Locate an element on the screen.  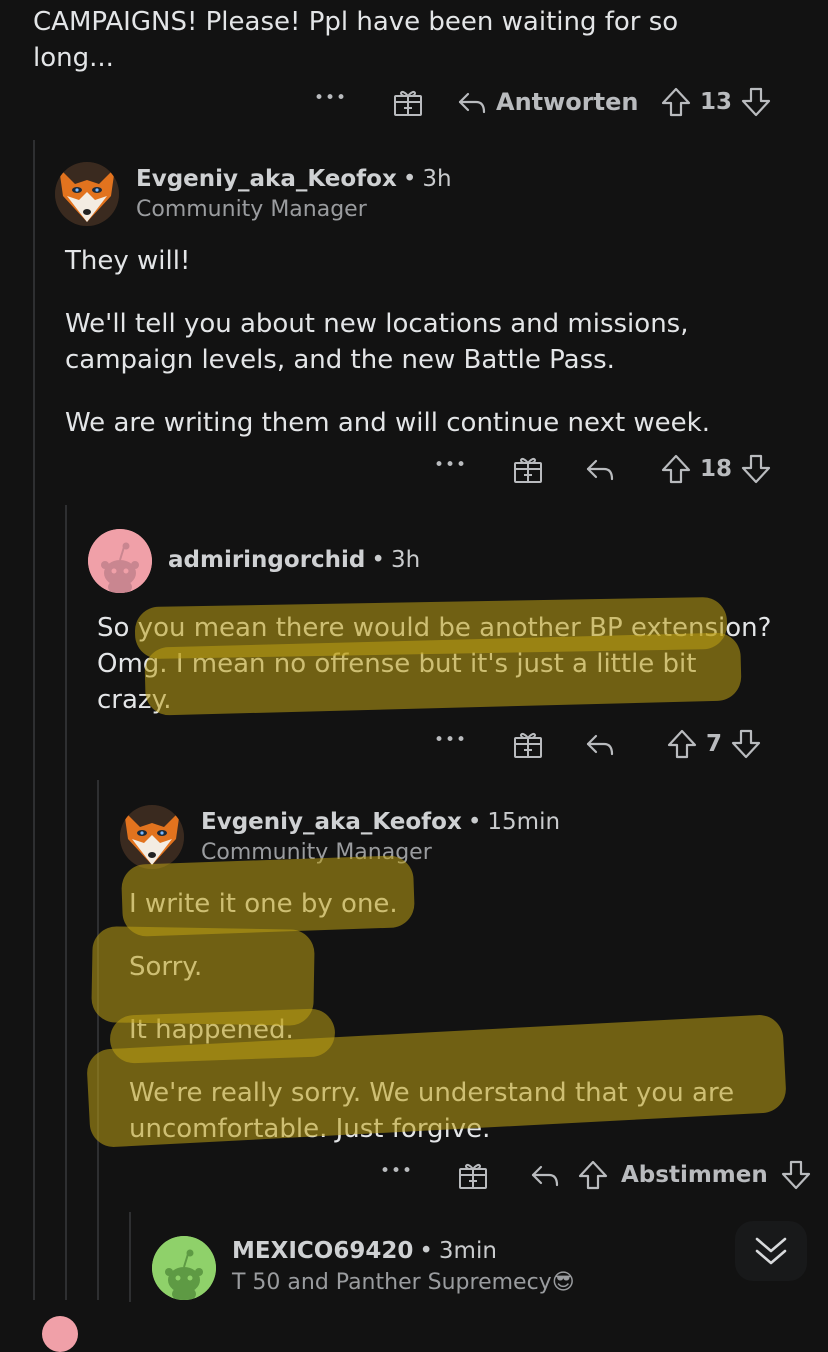
vote-count: 18 is located at coordinates (716, 469).